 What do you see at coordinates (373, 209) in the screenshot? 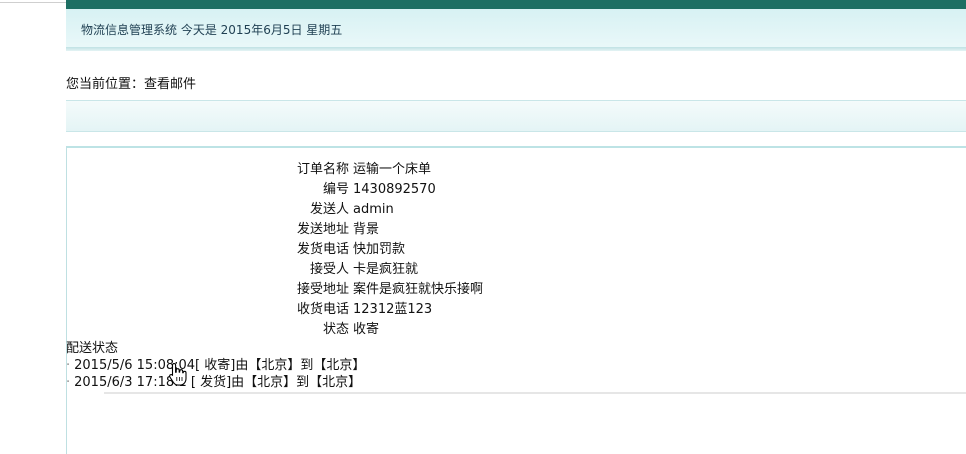
I see `detail-value: admin` at bounding box center [373, 209].